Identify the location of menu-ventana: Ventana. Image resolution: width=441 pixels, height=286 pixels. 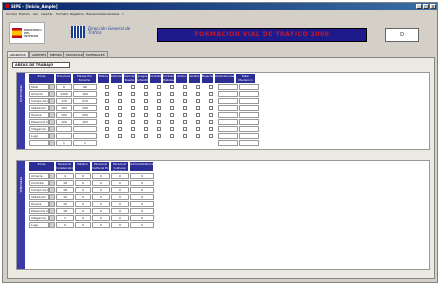
(113, 14).